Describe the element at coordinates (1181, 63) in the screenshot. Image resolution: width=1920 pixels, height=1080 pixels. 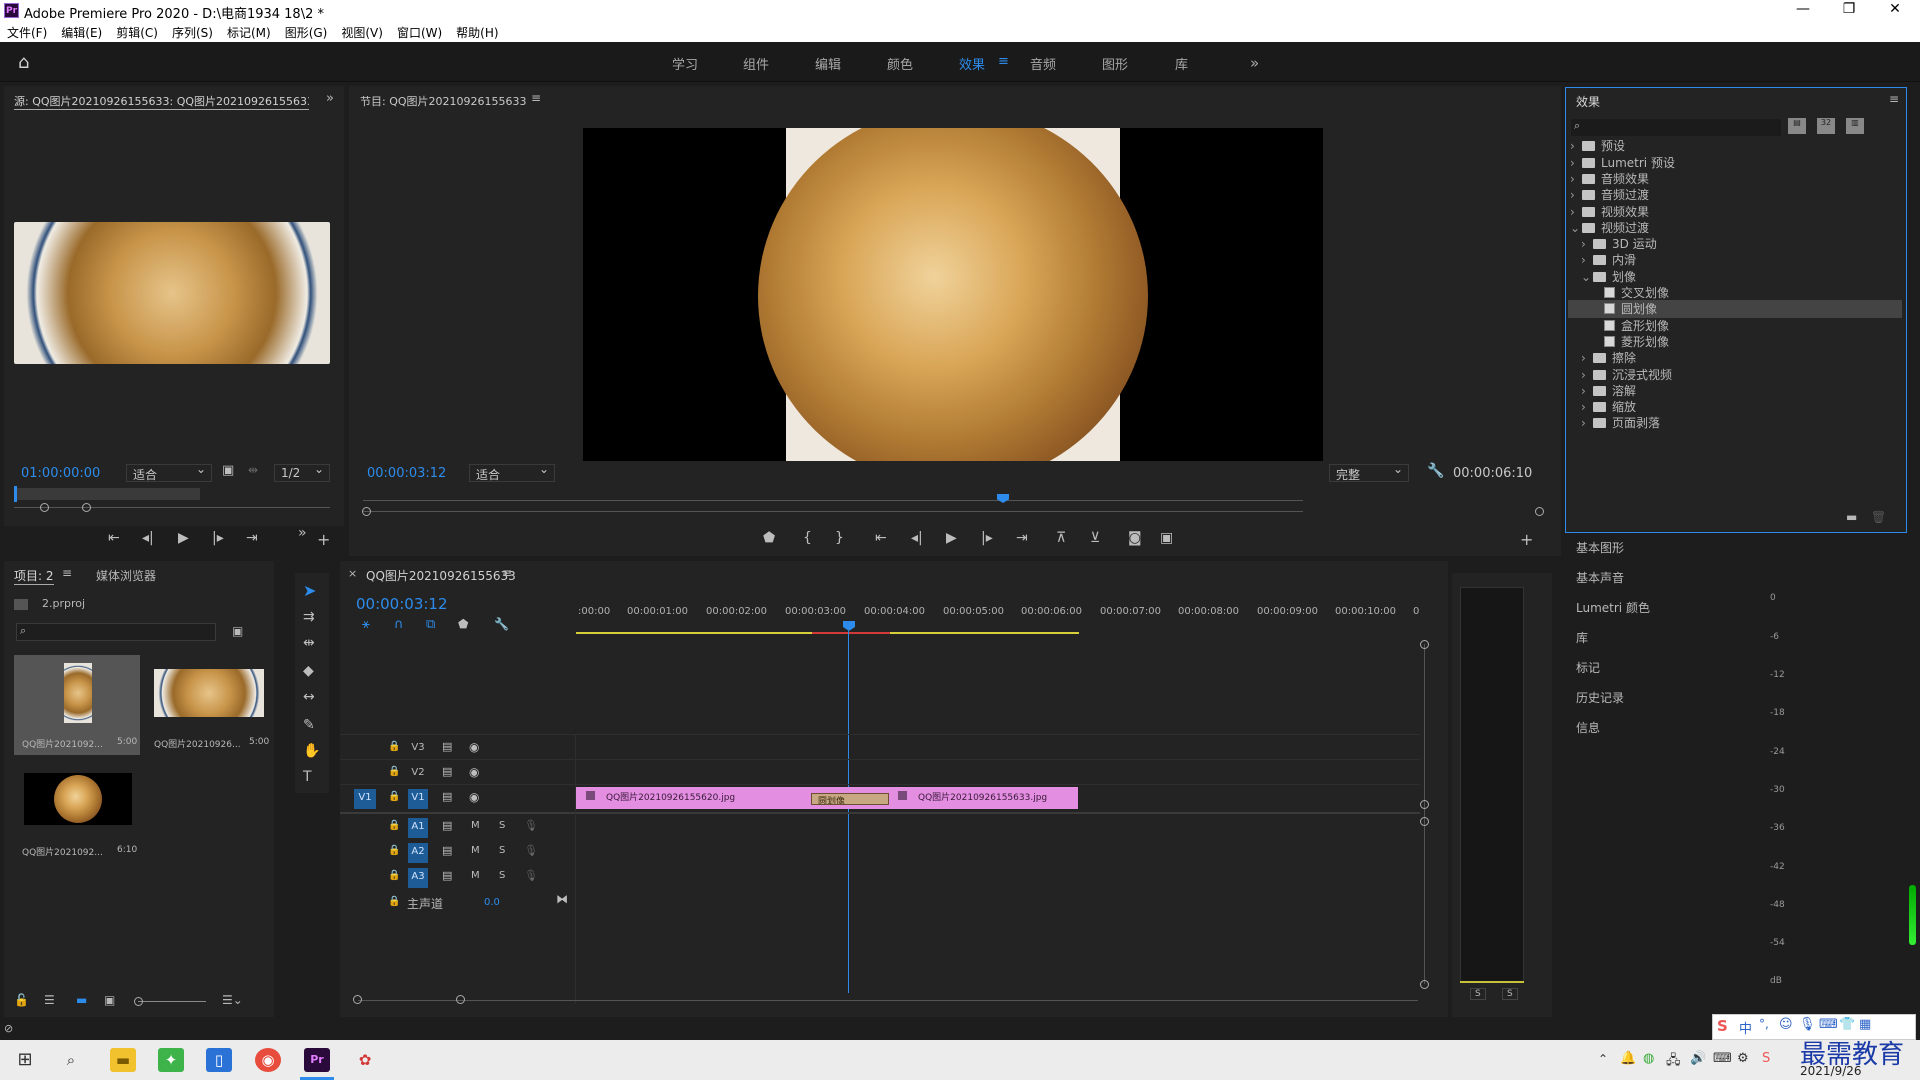
I see `workspace-libraries: 库` at that location.